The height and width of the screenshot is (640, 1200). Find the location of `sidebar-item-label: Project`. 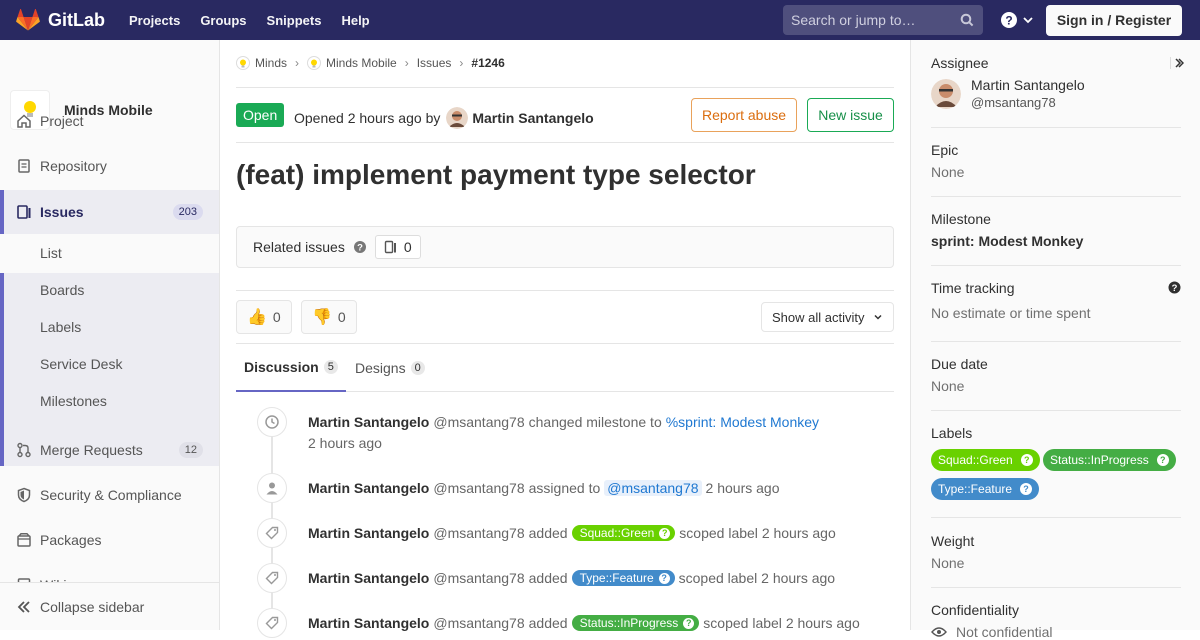

sidebar-item-label: Project is located at coordinates (62, 121).